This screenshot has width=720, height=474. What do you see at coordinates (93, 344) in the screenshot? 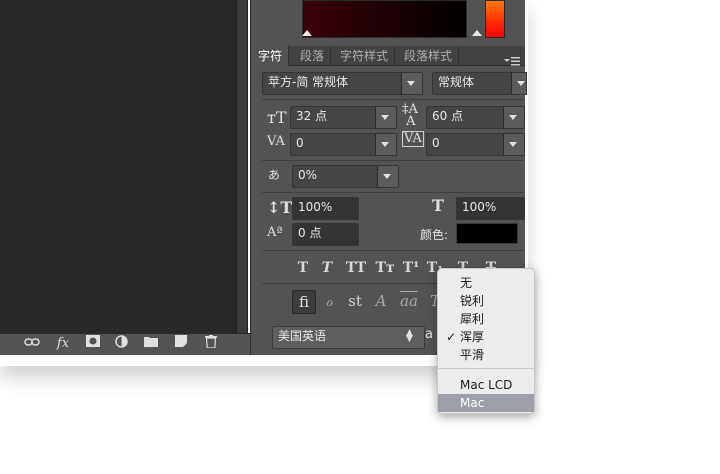
I see `mask-icon` at bounding box center [93, 344].